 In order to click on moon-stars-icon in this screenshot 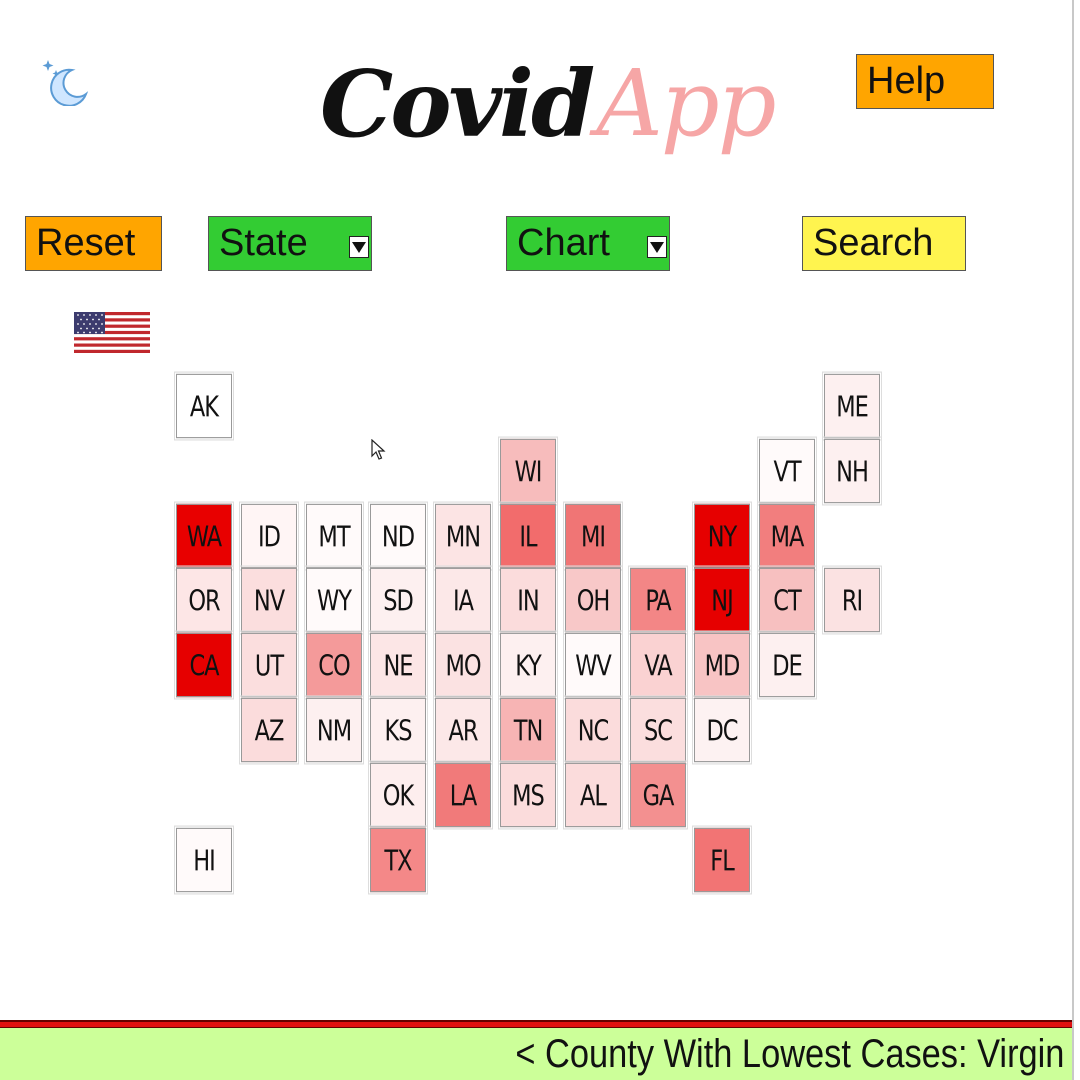, I will do `click(64, 81)`.